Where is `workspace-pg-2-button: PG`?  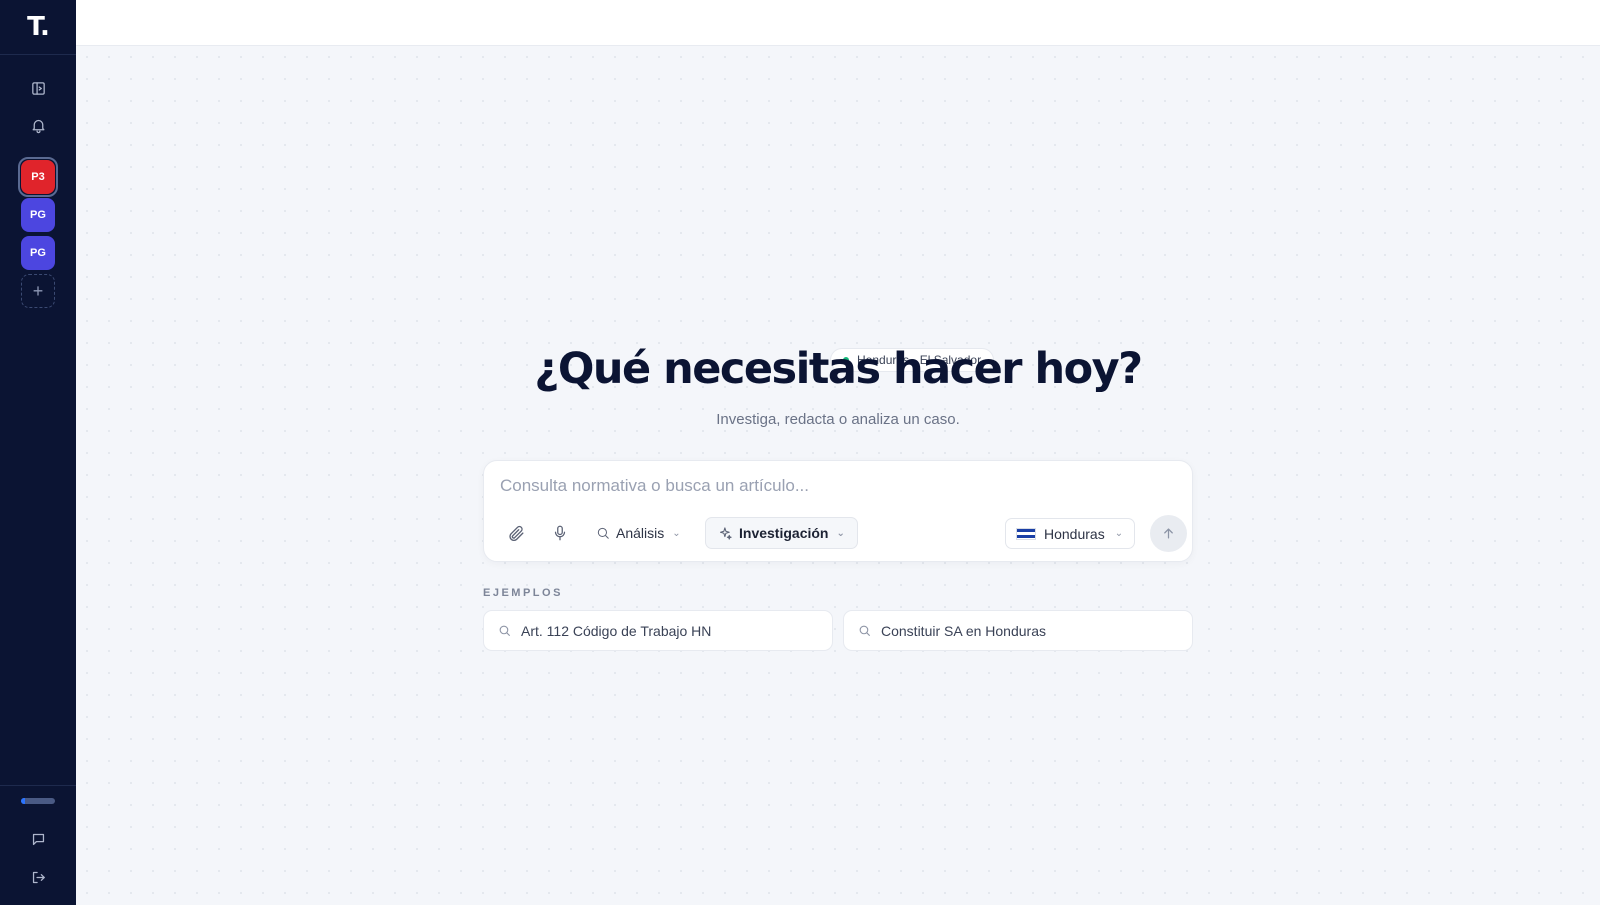 workspace-pg-2-button: PG is located at coordinates (38, 253).